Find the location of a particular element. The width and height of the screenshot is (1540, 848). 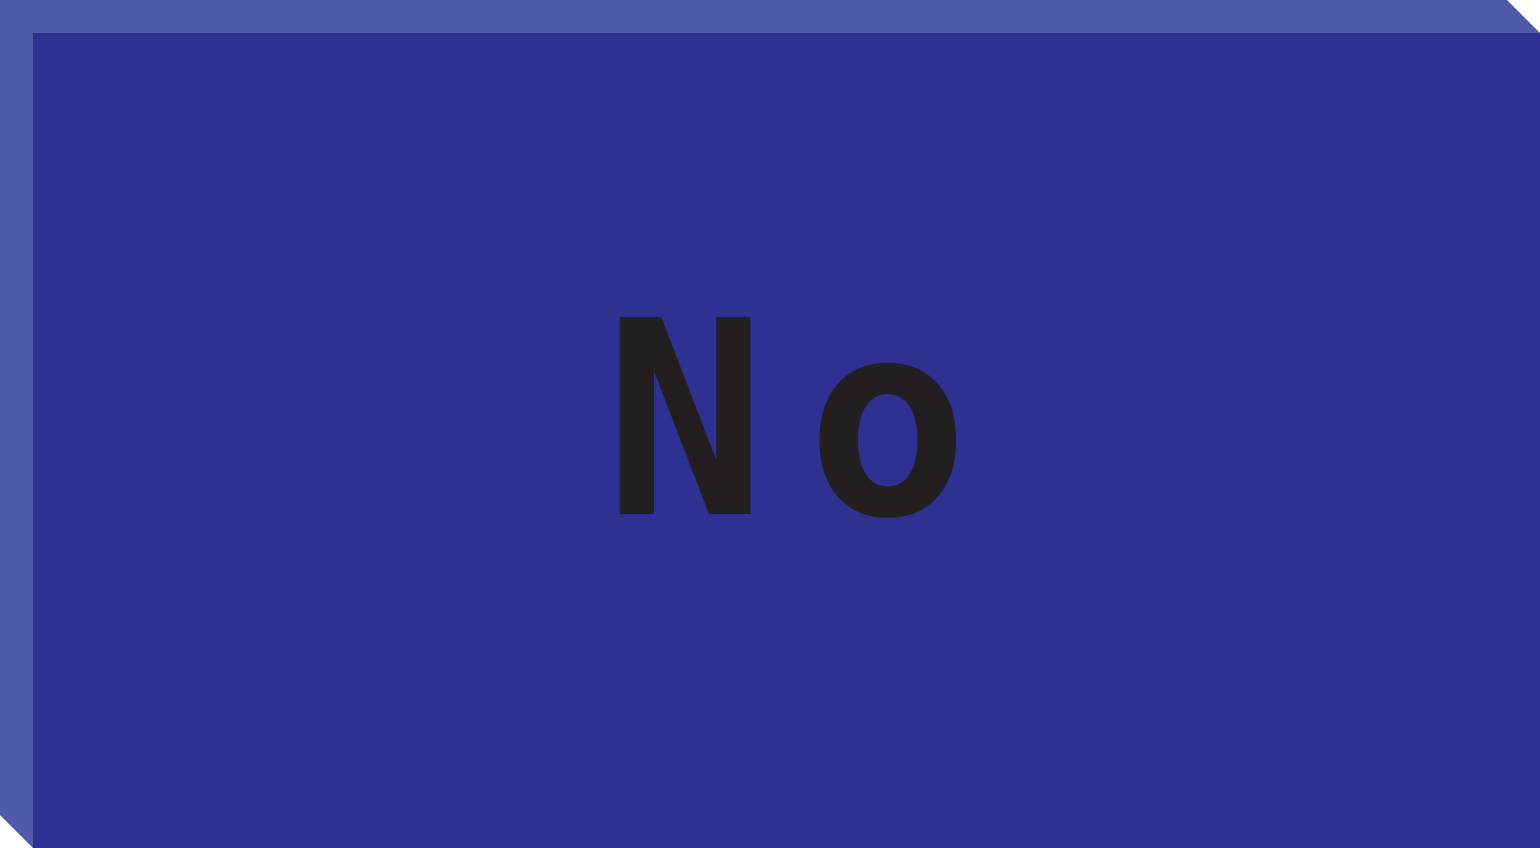

bevel-corner is located at coordinates (16, 831).